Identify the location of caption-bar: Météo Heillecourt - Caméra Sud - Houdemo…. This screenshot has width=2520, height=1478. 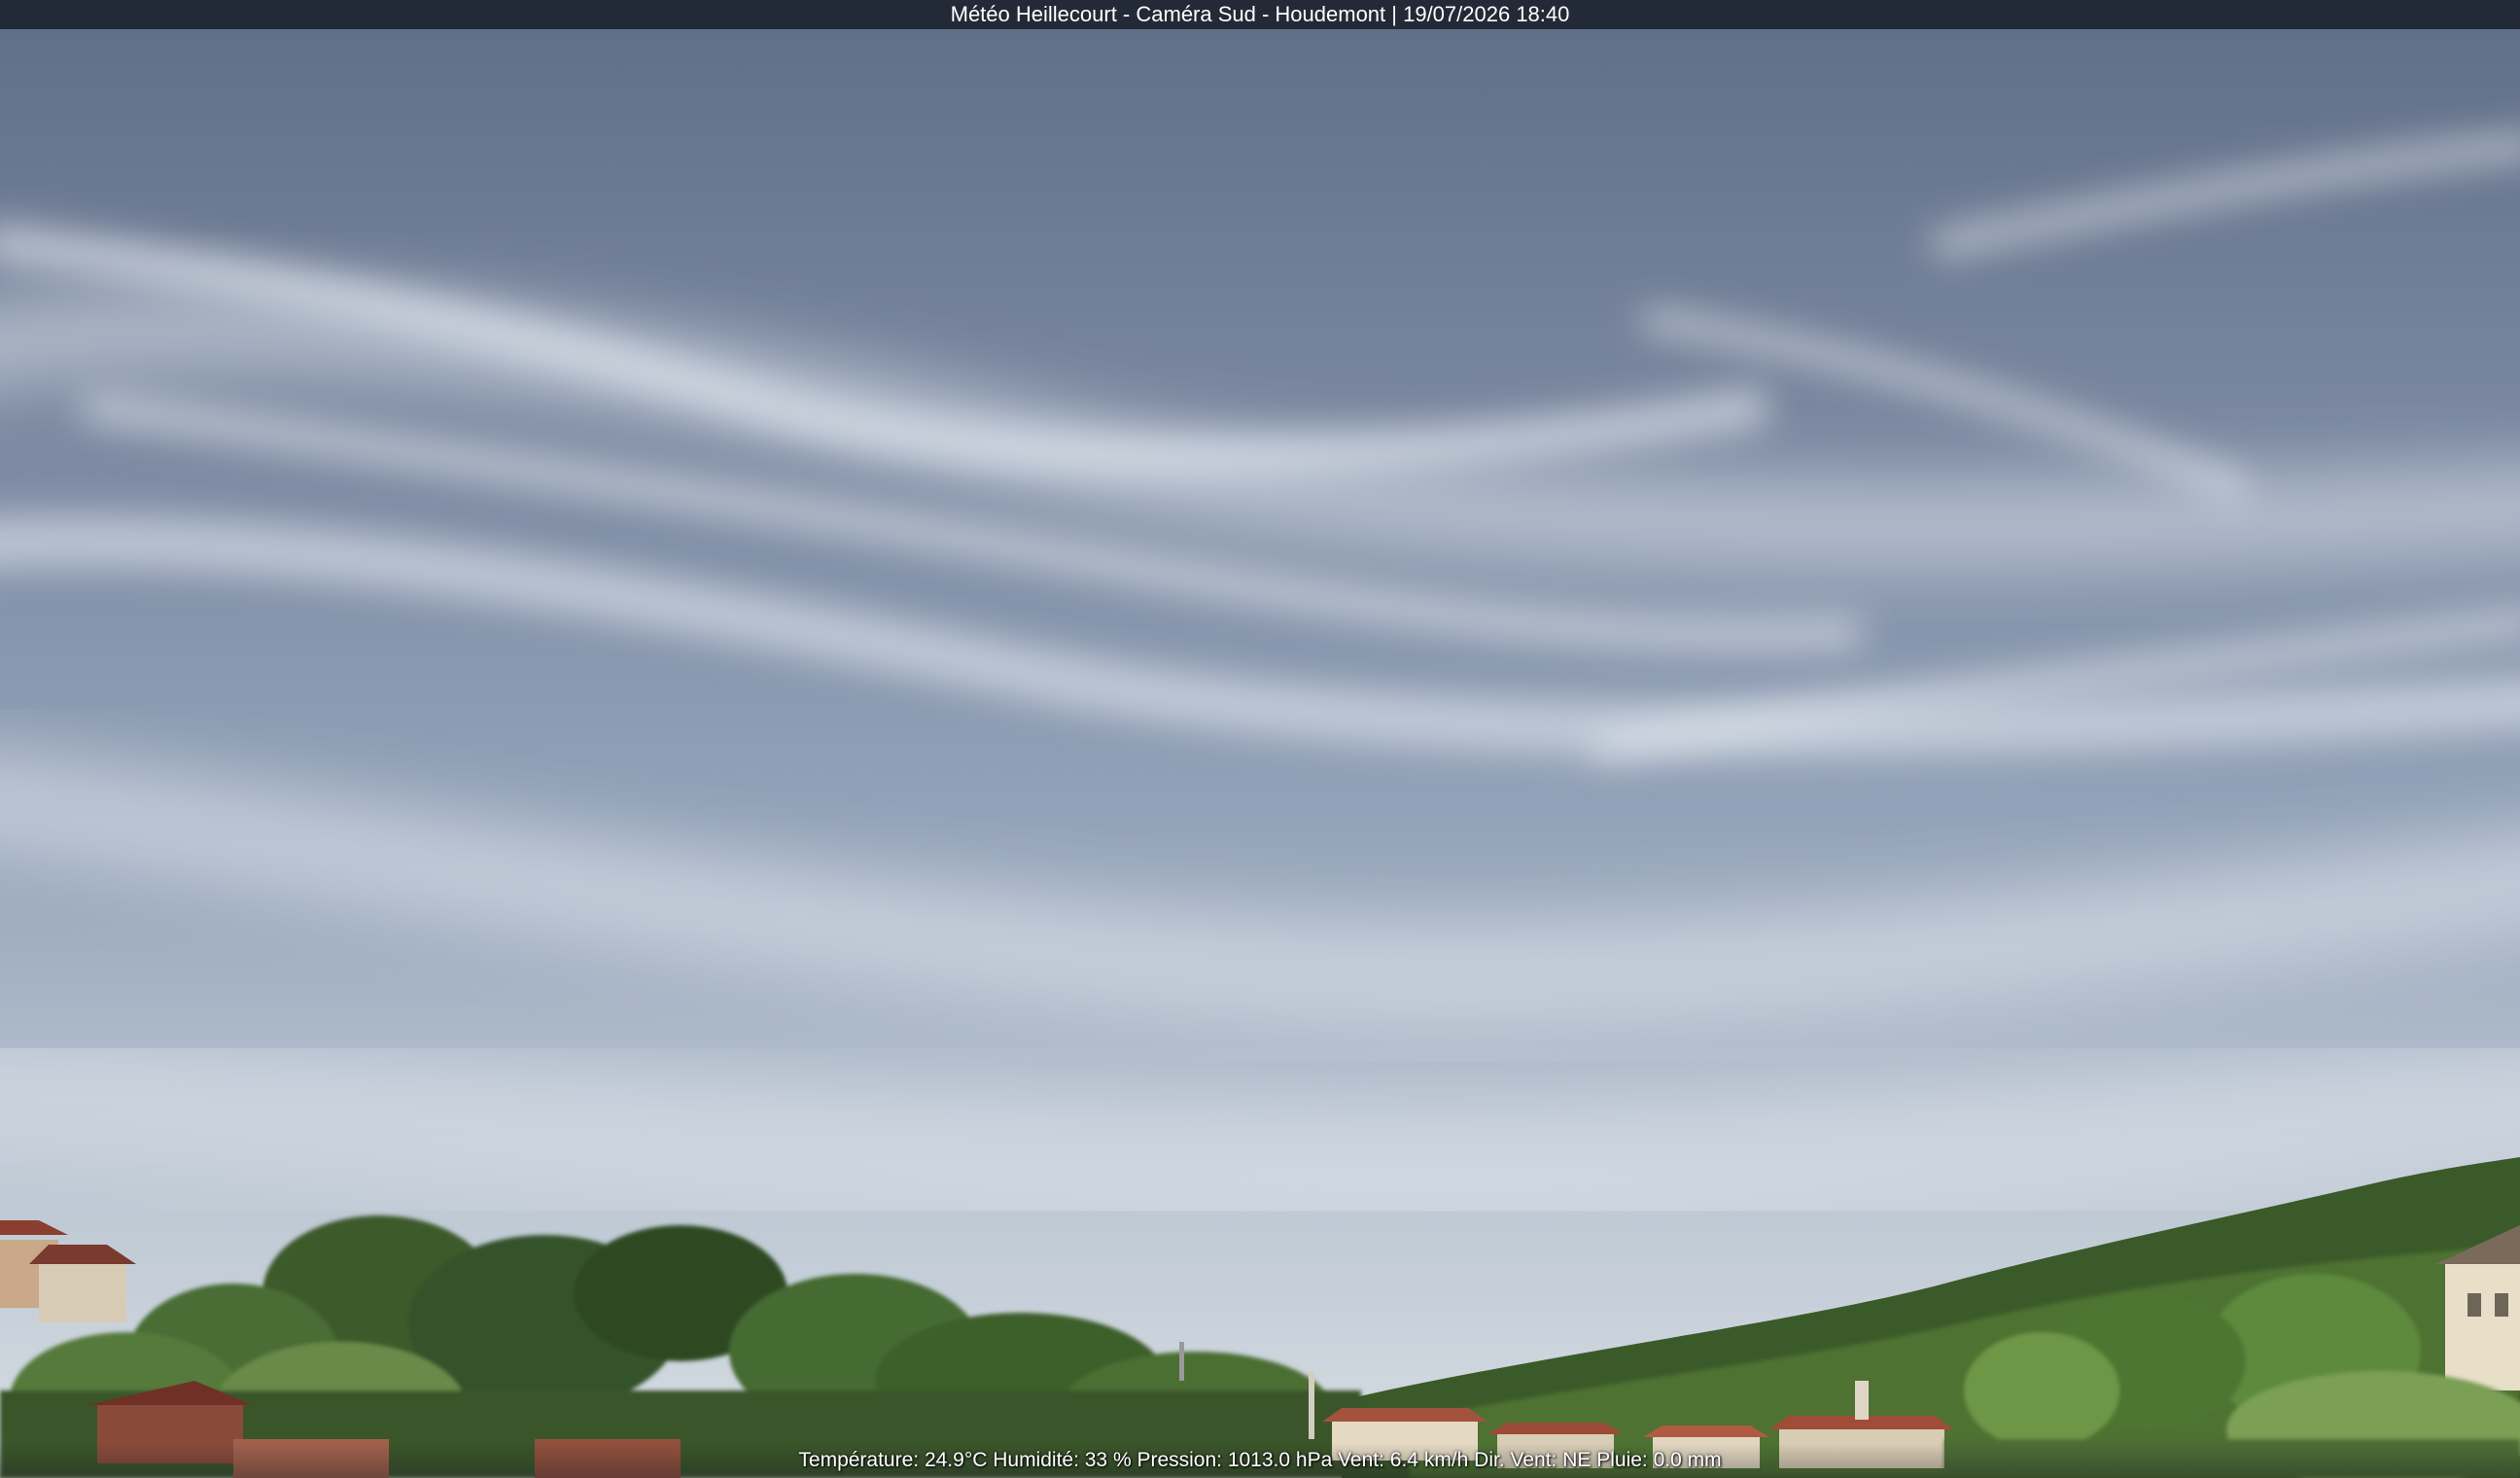
(1260, 14).